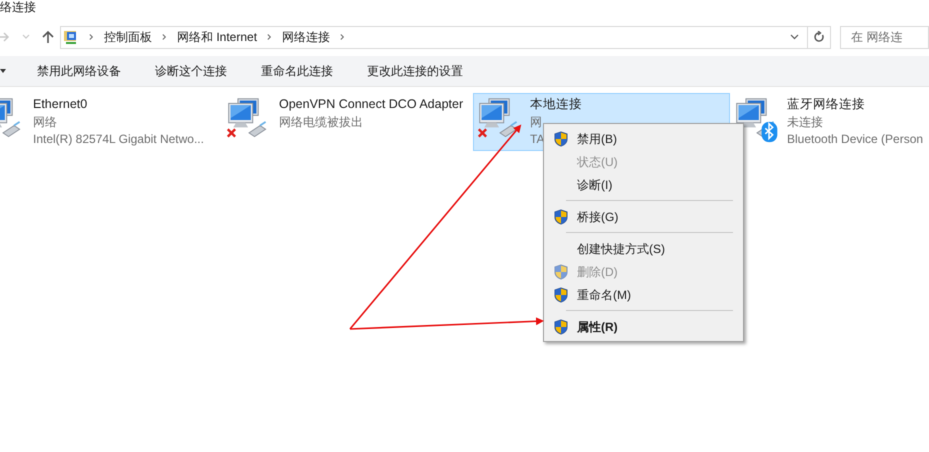 This screenshot has width=929, height=452. Describe the element at coordinates (71, 37) in the screenshot. I see `control-panel-icon` at that location.